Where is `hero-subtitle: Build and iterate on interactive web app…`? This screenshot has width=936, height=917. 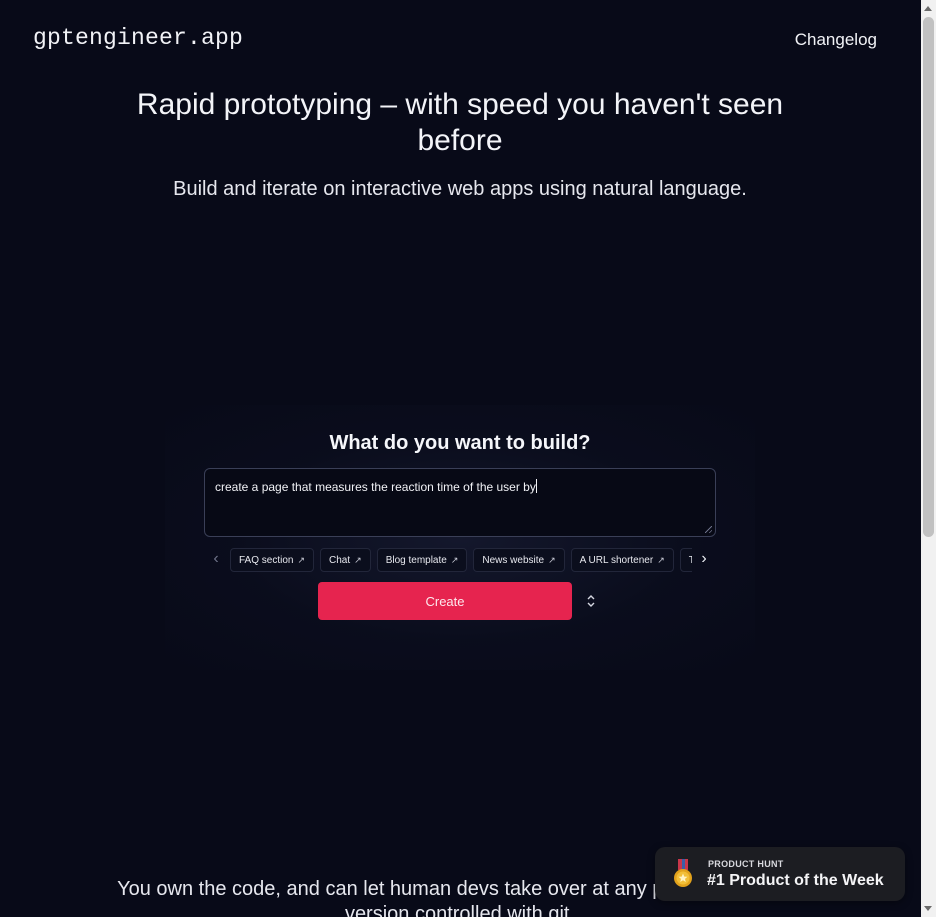
hero-subtitle: Build and iterate on interactive web app… is located at coordinates (460, 189).